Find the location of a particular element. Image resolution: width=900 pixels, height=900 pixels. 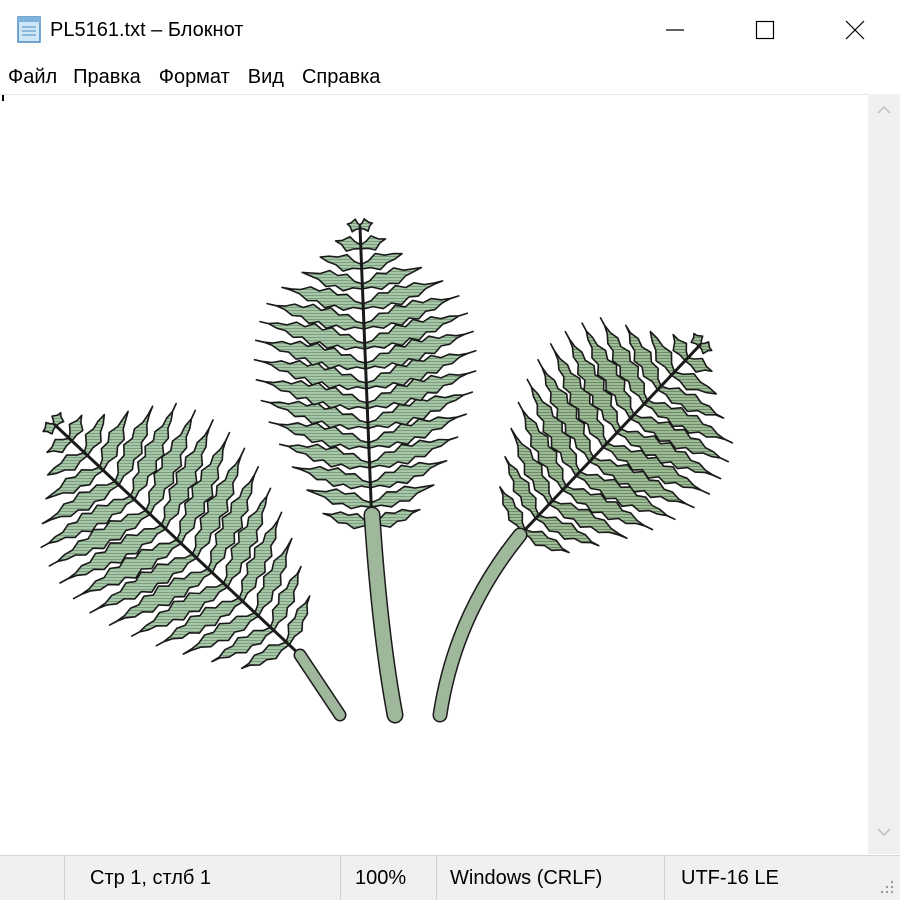

minimize-icon is located at coordinates (675, 30).